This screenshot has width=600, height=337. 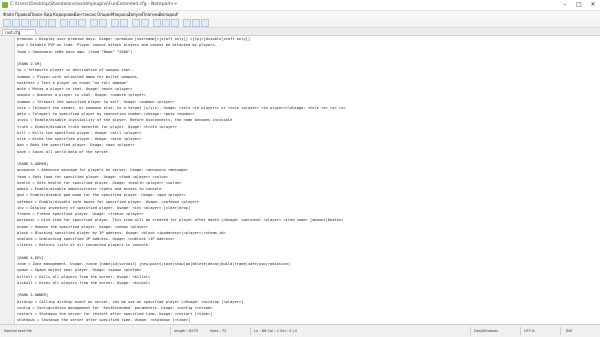 I want to click on indent-guide-icon, so click(x=175, y=23).